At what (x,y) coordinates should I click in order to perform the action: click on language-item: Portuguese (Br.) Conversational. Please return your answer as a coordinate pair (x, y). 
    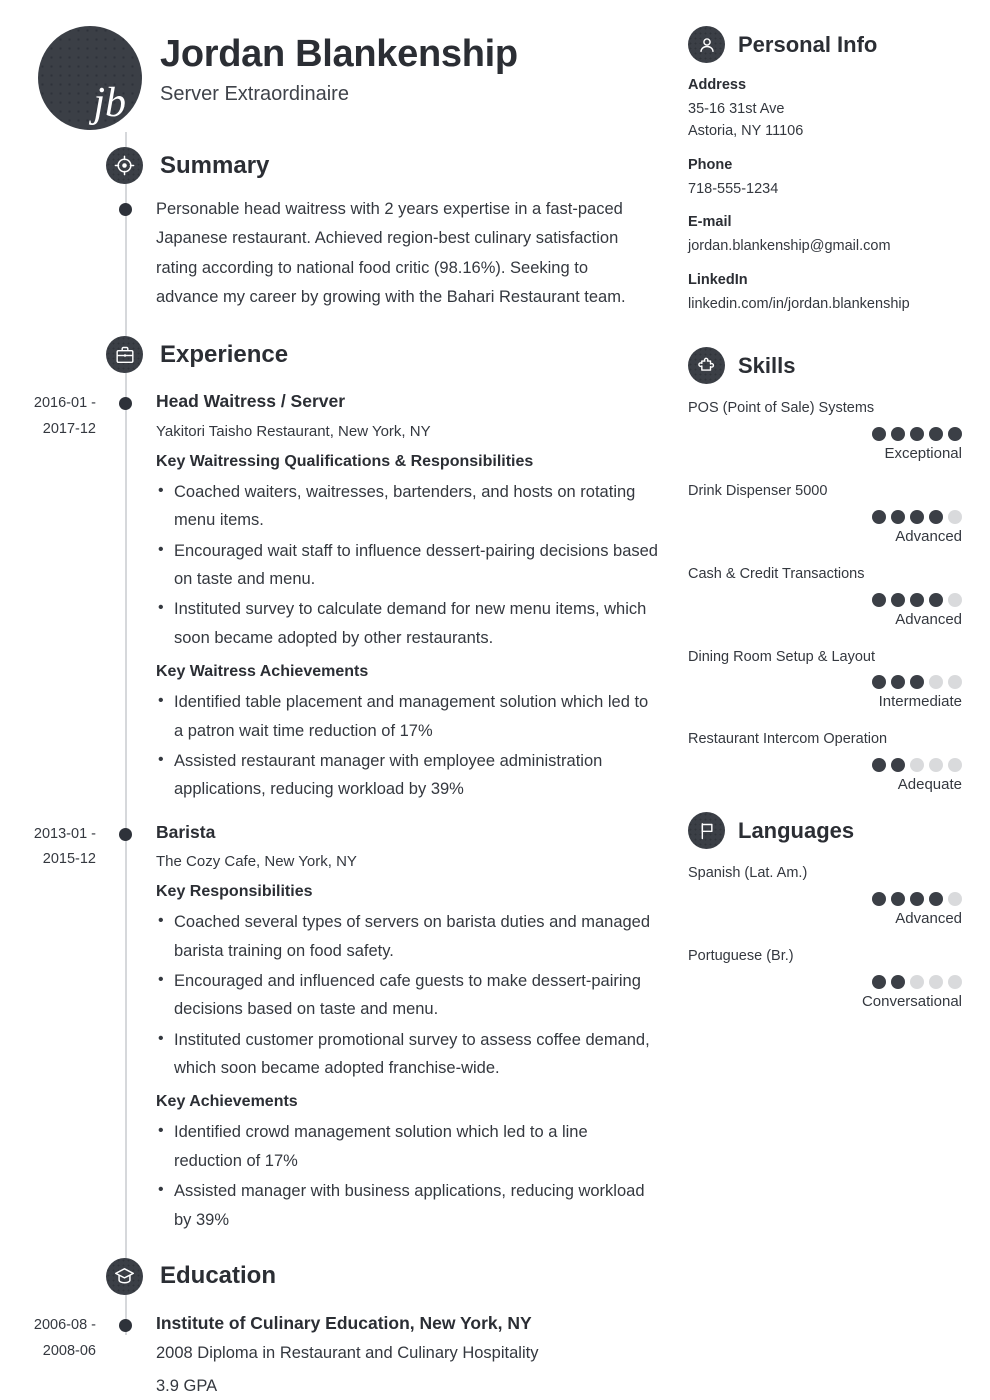
    Looking at the image, I should click on (825, 978).